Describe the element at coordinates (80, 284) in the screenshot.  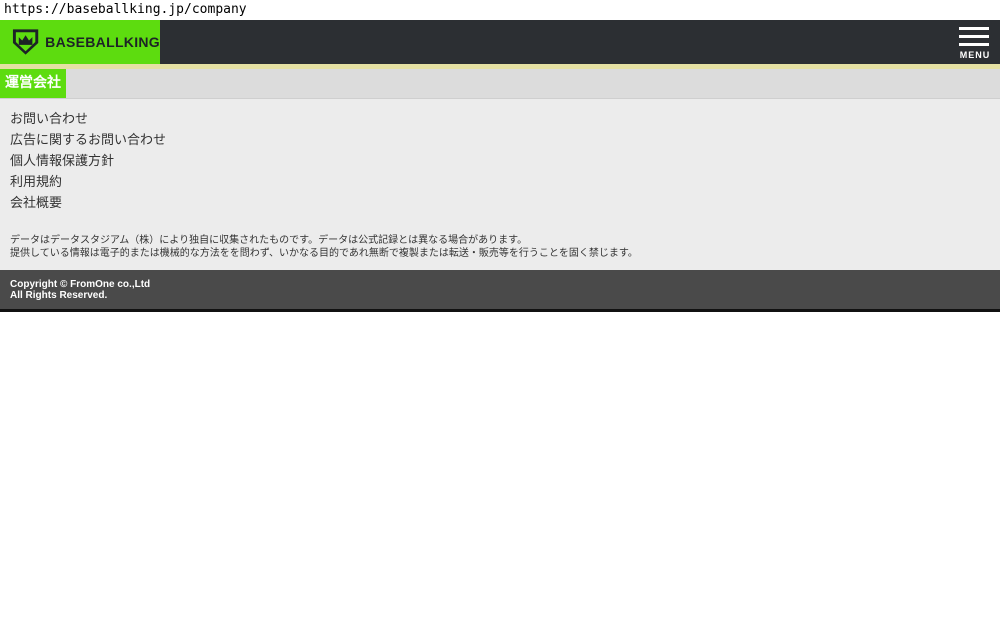
I see `copyright-text: Copyright © FromOne co.,Ltd` at that location.